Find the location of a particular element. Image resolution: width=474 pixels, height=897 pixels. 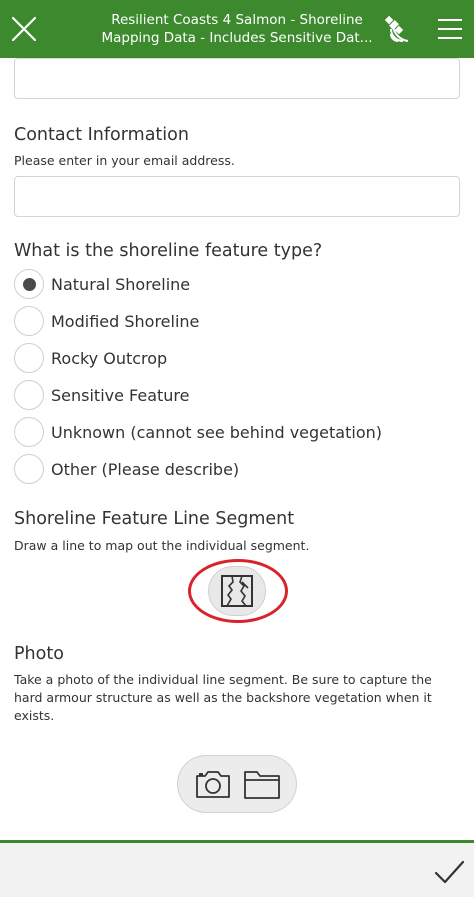

draw-line-button is located at coordinates (237, 591).